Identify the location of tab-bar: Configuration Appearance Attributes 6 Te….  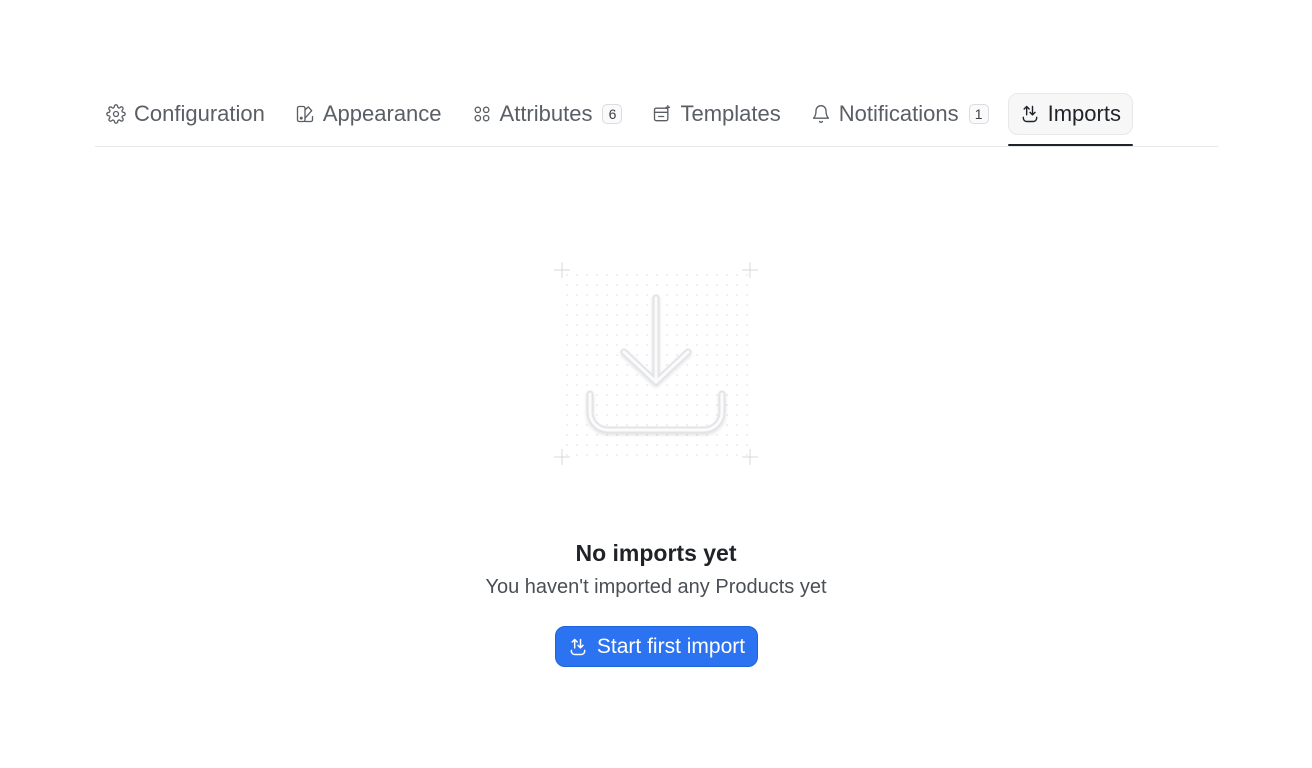
(656, 120).